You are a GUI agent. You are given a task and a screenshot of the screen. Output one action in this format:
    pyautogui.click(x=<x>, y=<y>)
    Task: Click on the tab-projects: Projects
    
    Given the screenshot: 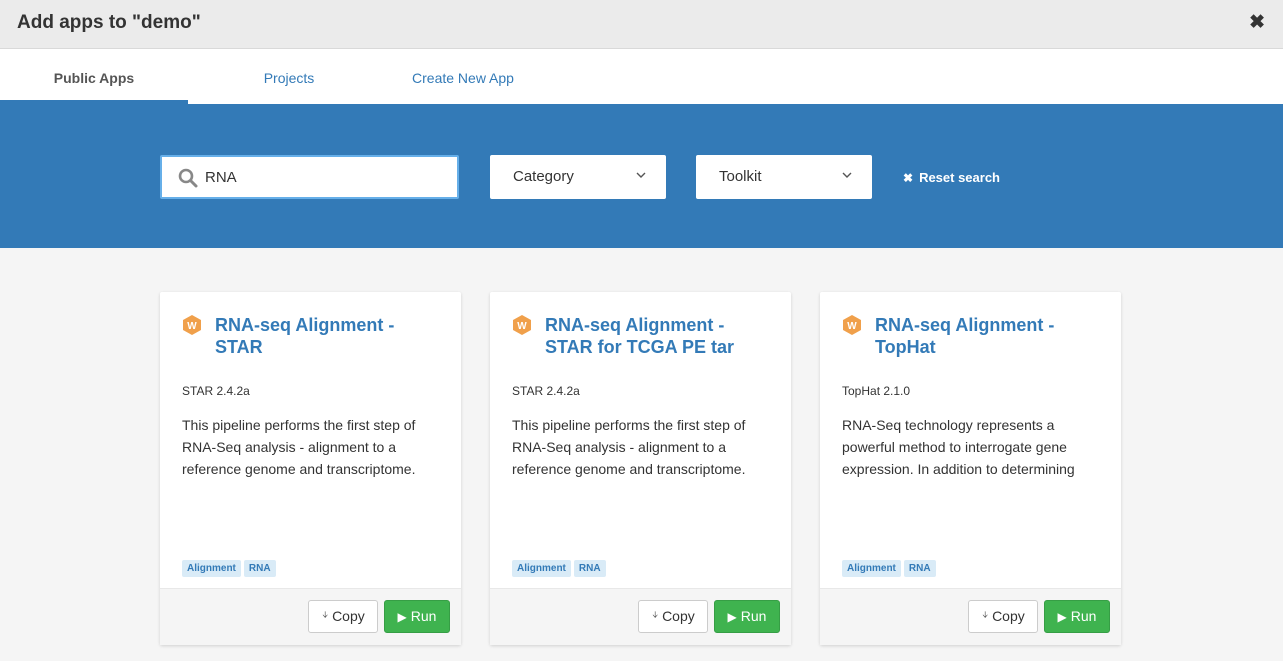 What is the action you would take?
    pyautogui.click(x=289, y=76)
    